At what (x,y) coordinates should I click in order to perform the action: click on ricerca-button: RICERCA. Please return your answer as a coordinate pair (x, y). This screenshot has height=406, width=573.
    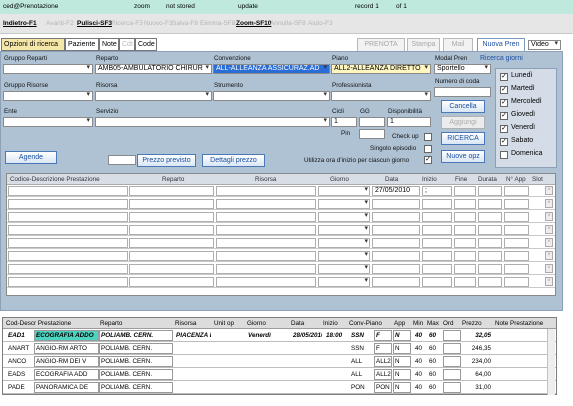
    Looking at the image, I should click on (463, 138).